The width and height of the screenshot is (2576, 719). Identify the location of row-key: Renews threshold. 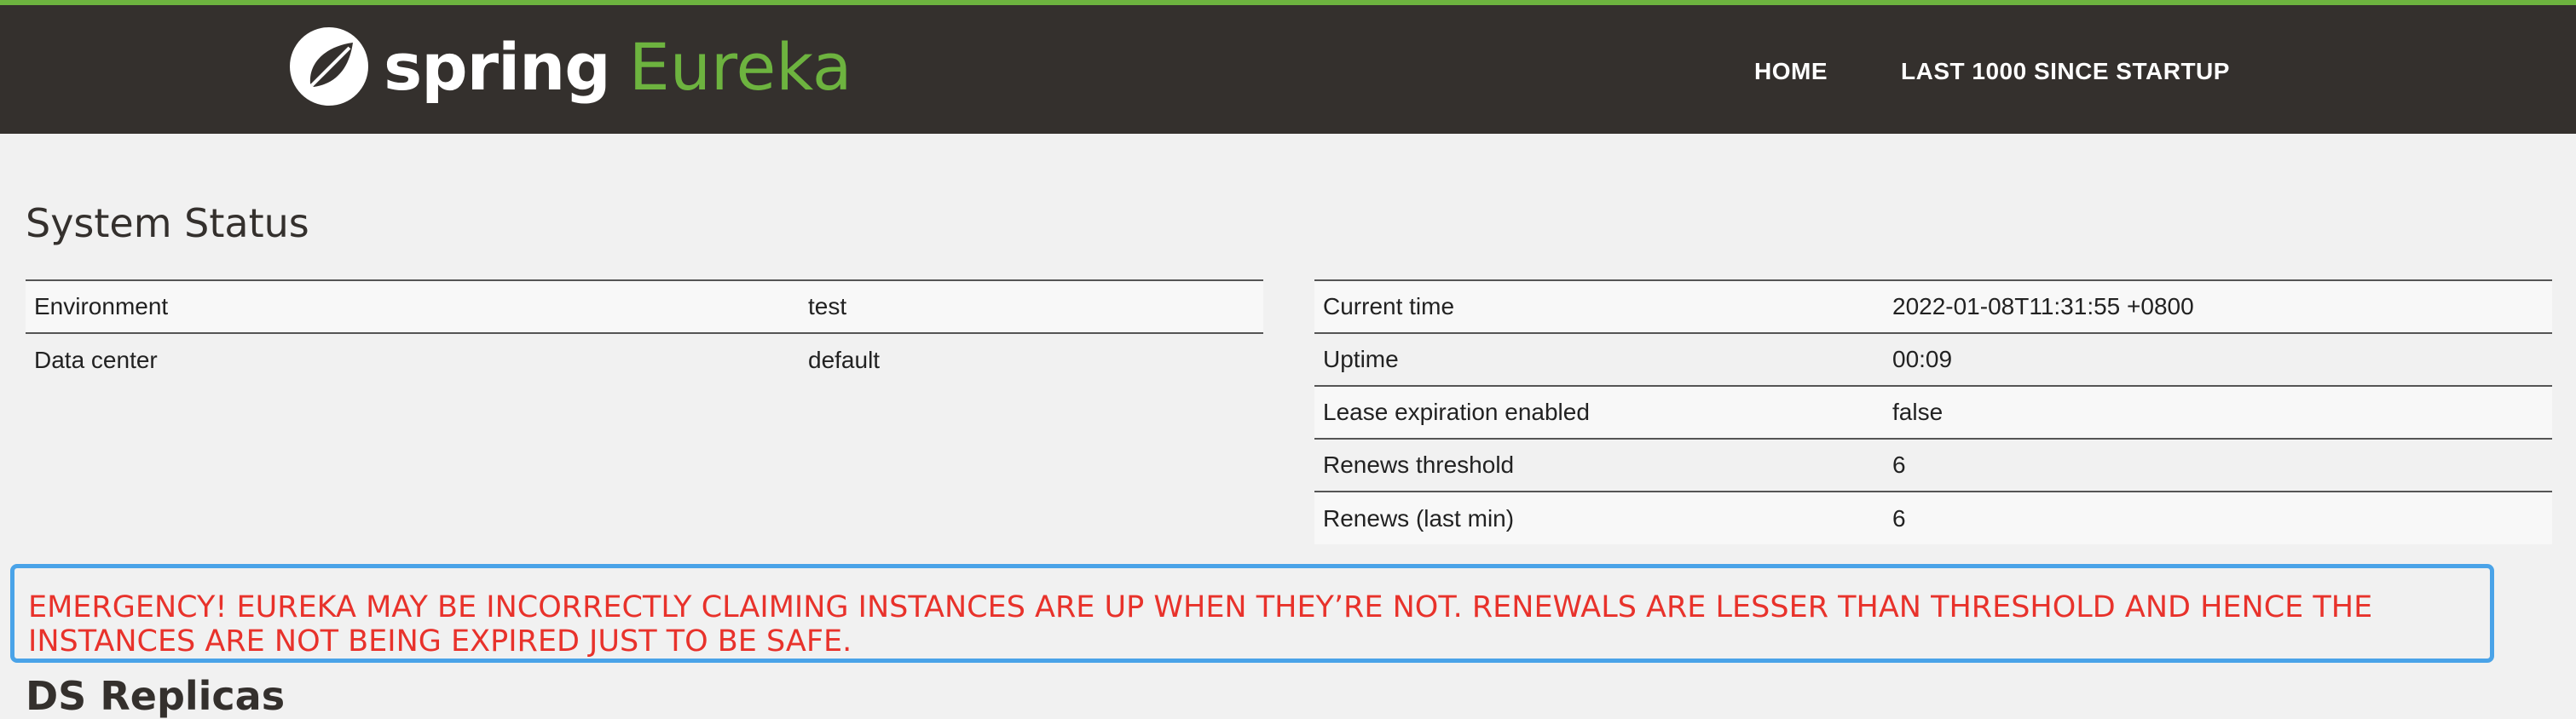
(1599, 465).